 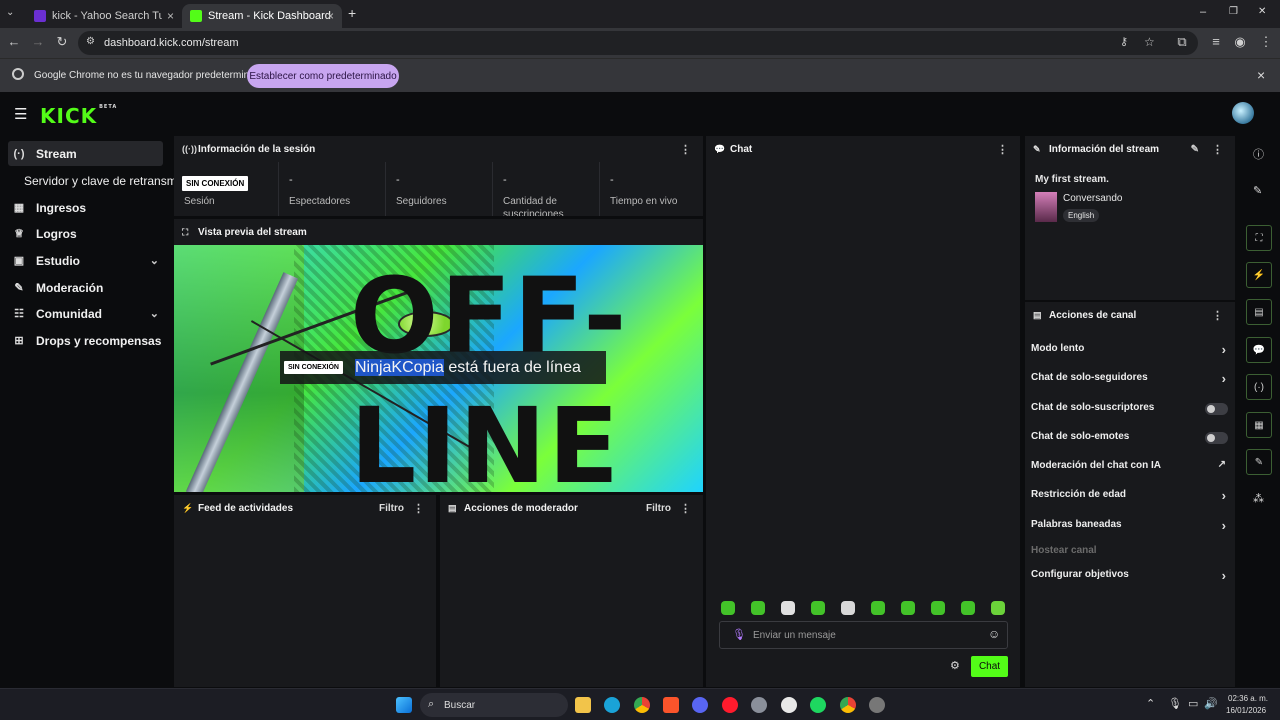 What do you see at coordinates (1240, 42) in the screenshot?
I see `profile-icon: ◉` at bounding box center [1240, 42].